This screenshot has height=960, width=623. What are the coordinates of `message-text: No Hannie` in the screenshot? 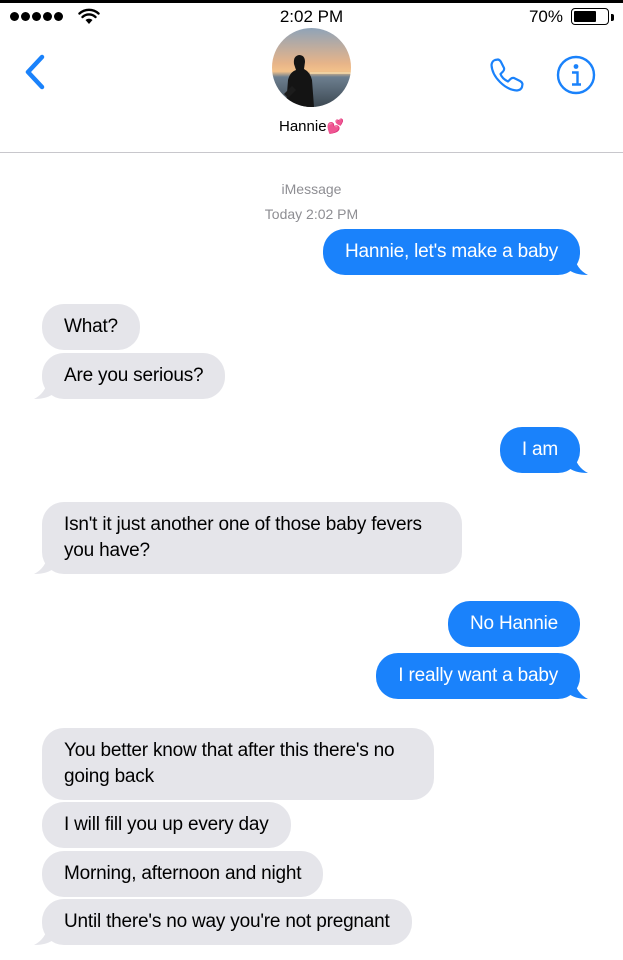 It's located at (514, 623).